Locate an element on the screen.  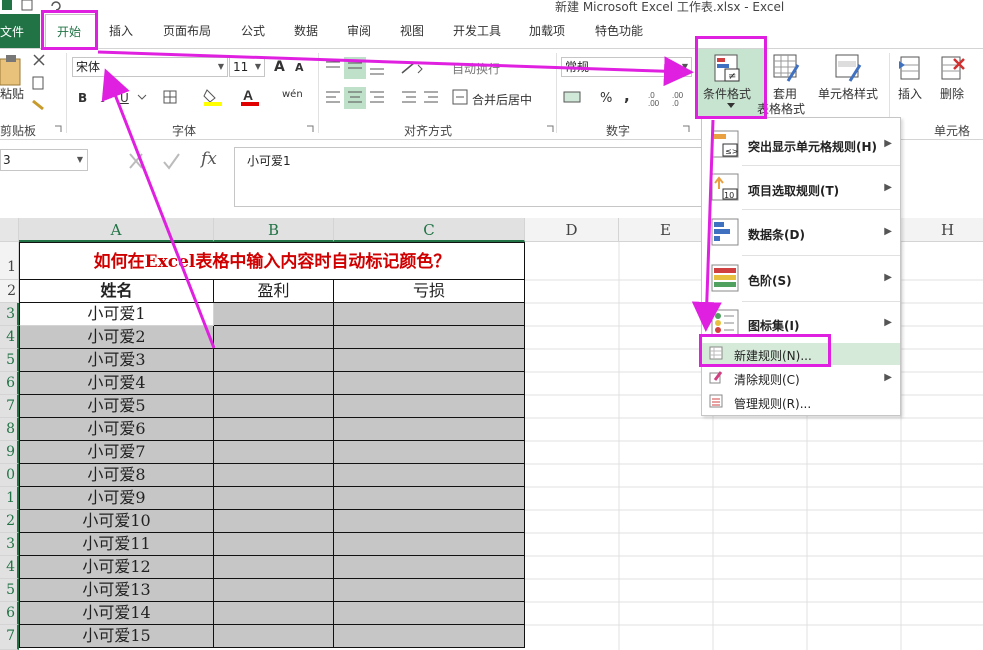
clipboard-small-icons is located at coordinates (40, 85).